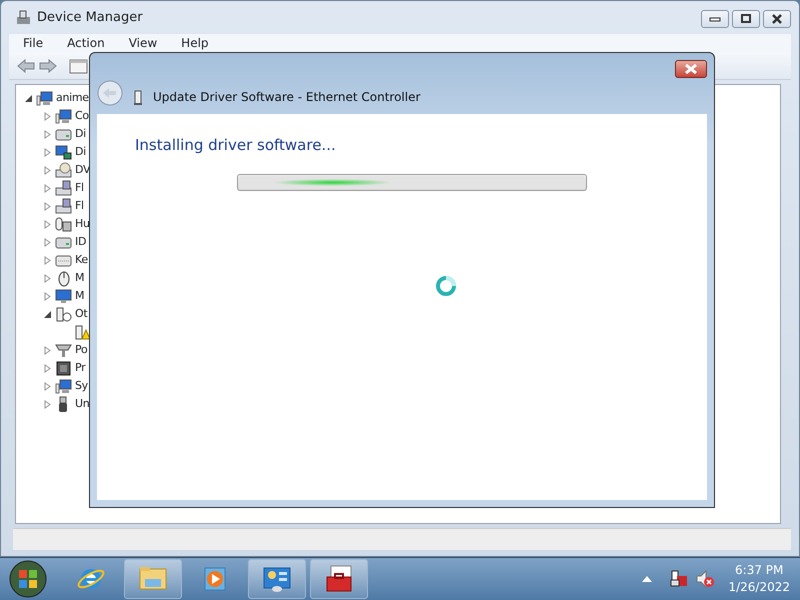 The width and height of the screenshot is (800, 600). I want to click on menu-item: View, so click(141, 43).